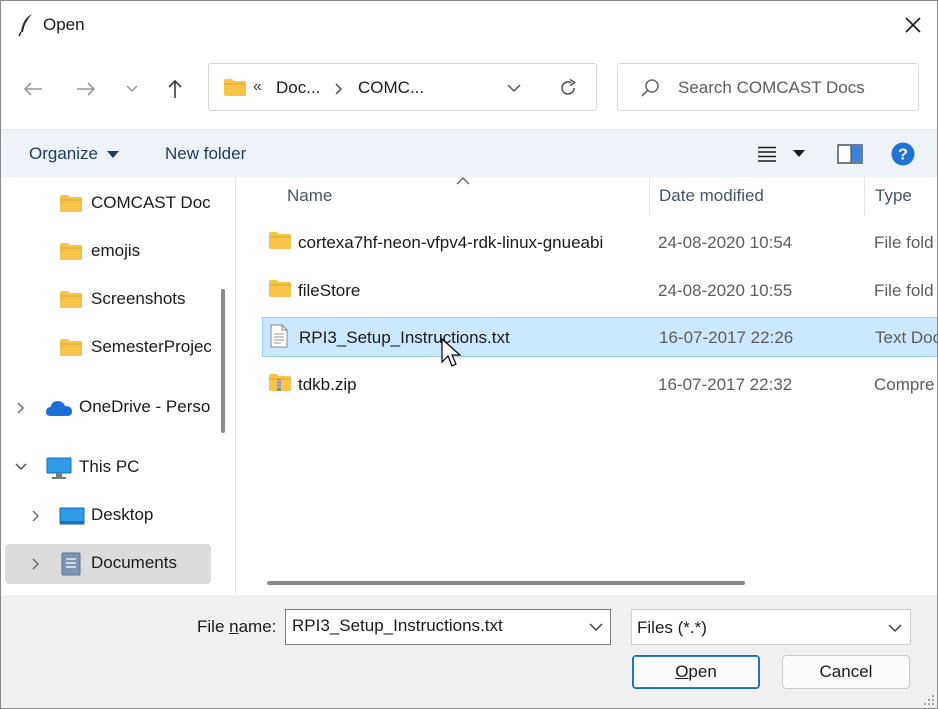  What do you see at coordinates (71, 564) in the screenshot?
I see `documents-icon` at bounding box center [71, 564].